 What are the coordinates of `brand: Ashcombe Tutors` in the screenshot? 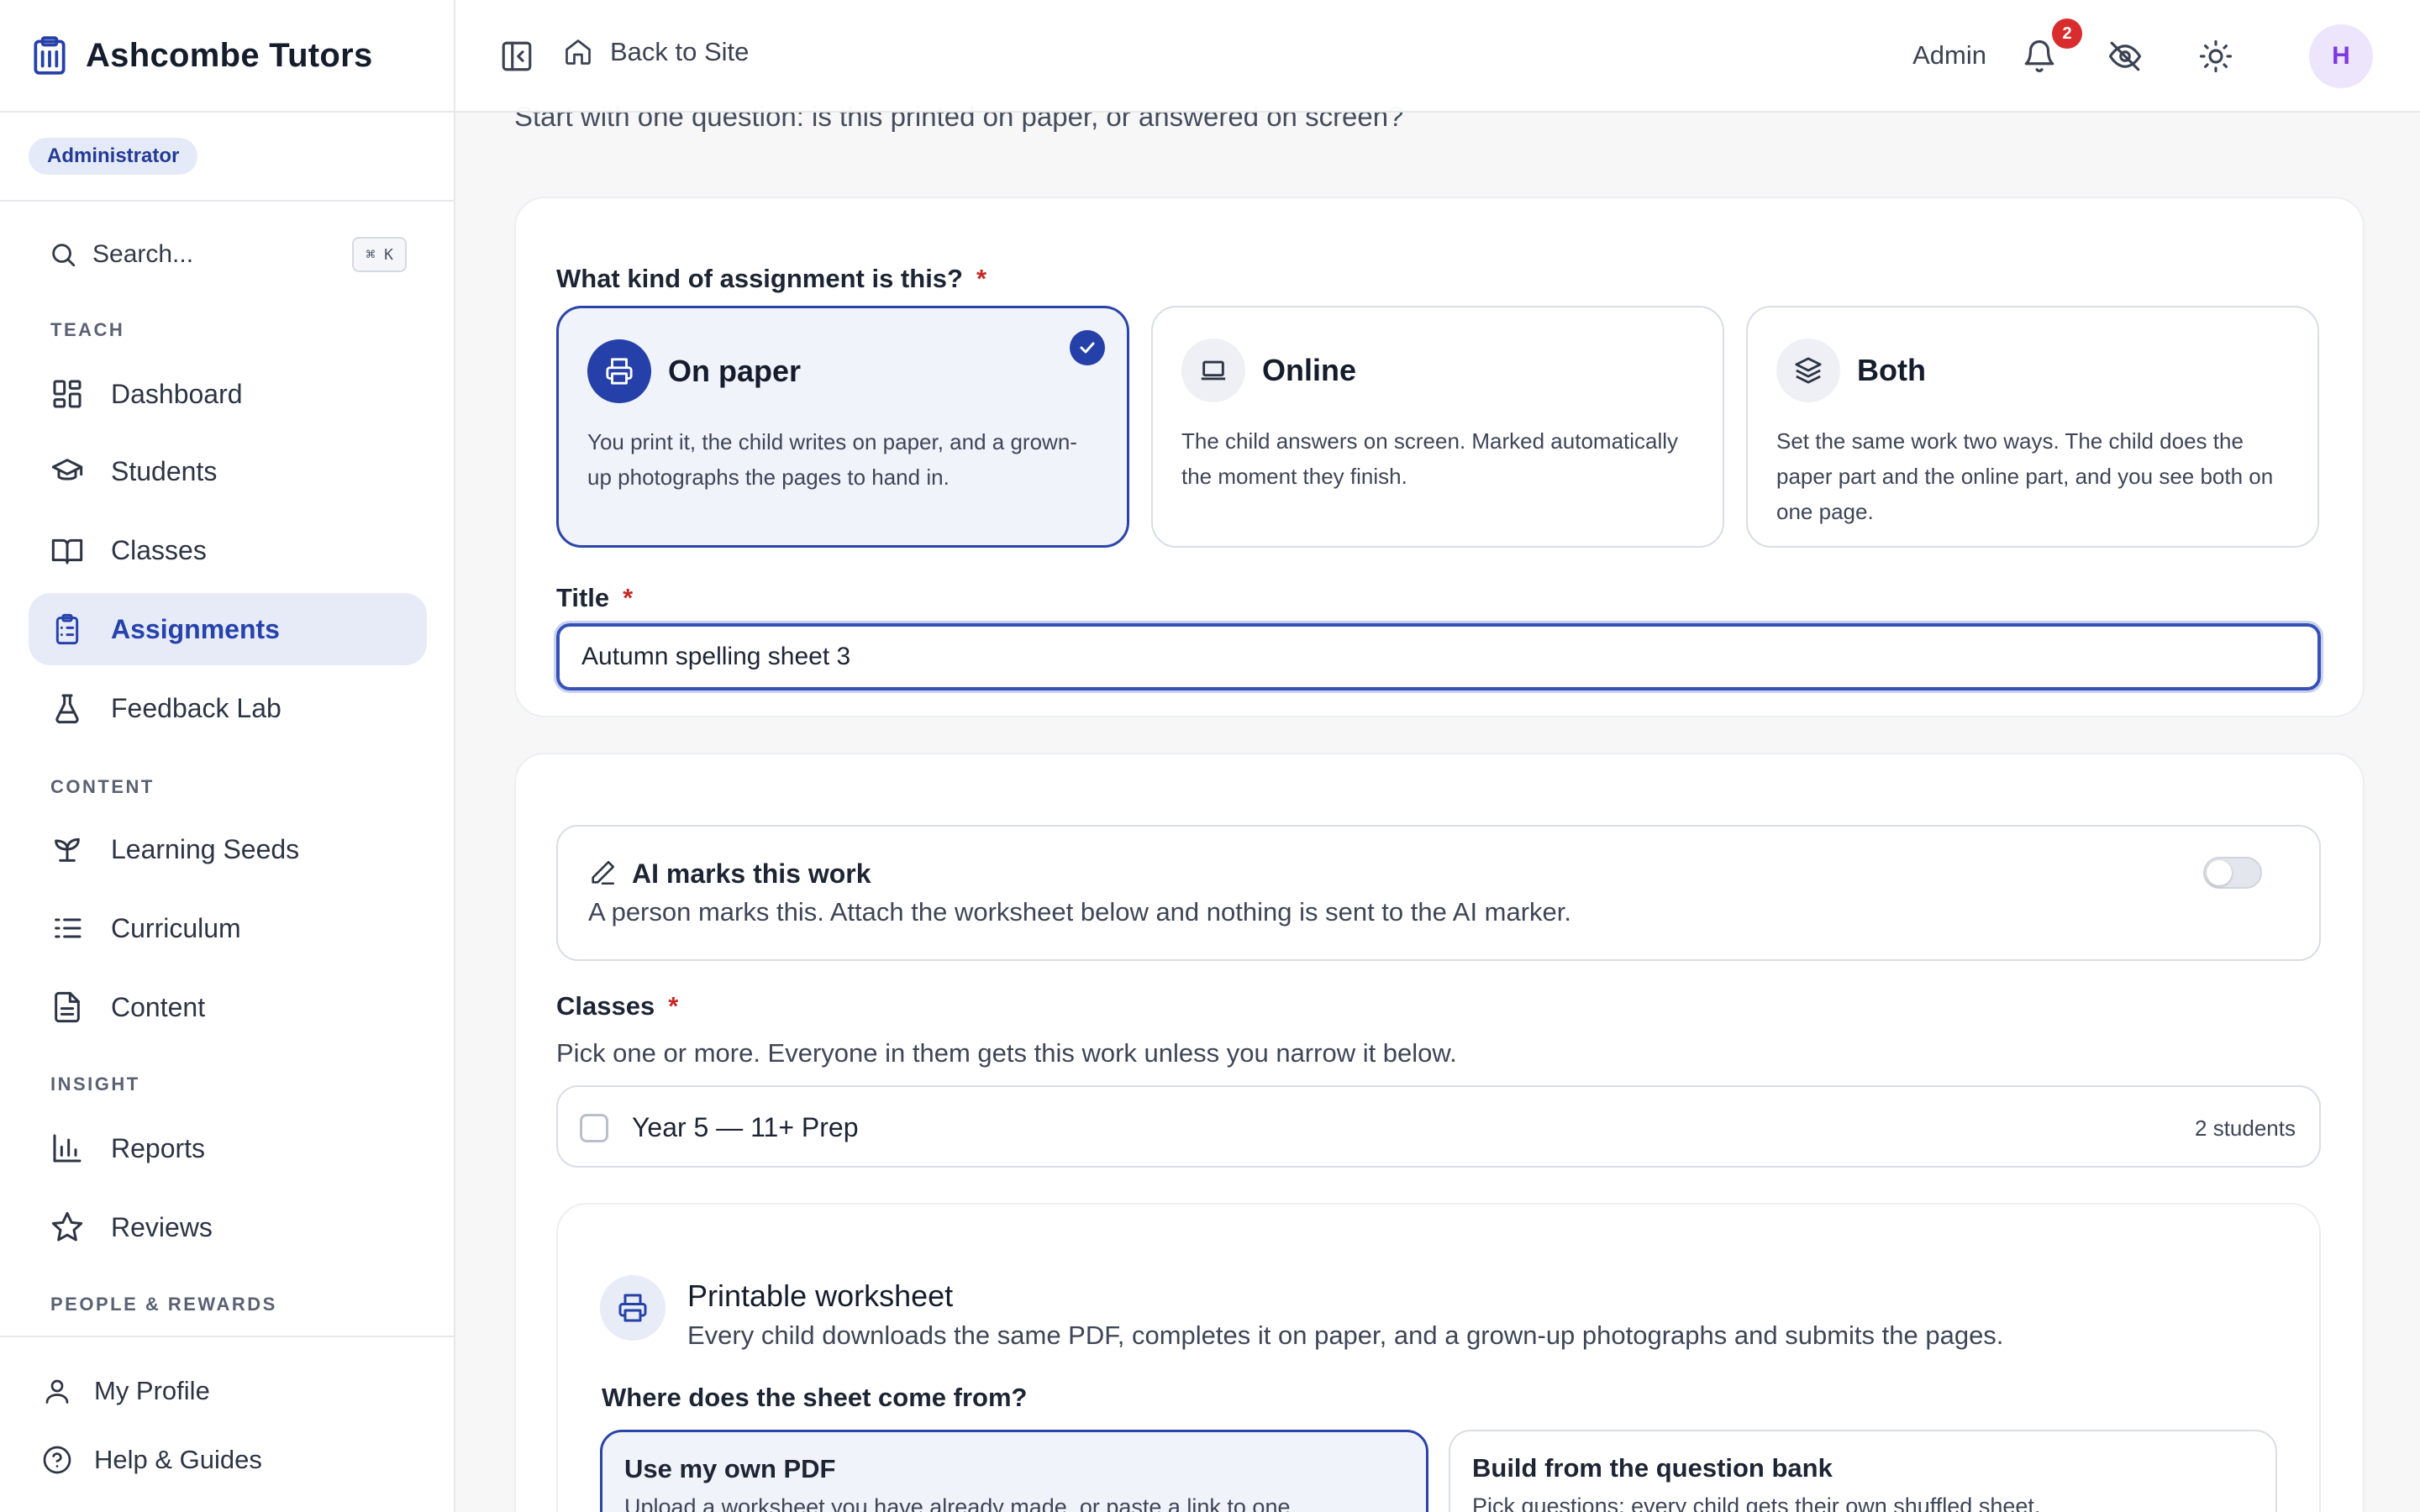 It's located at (227, 56).